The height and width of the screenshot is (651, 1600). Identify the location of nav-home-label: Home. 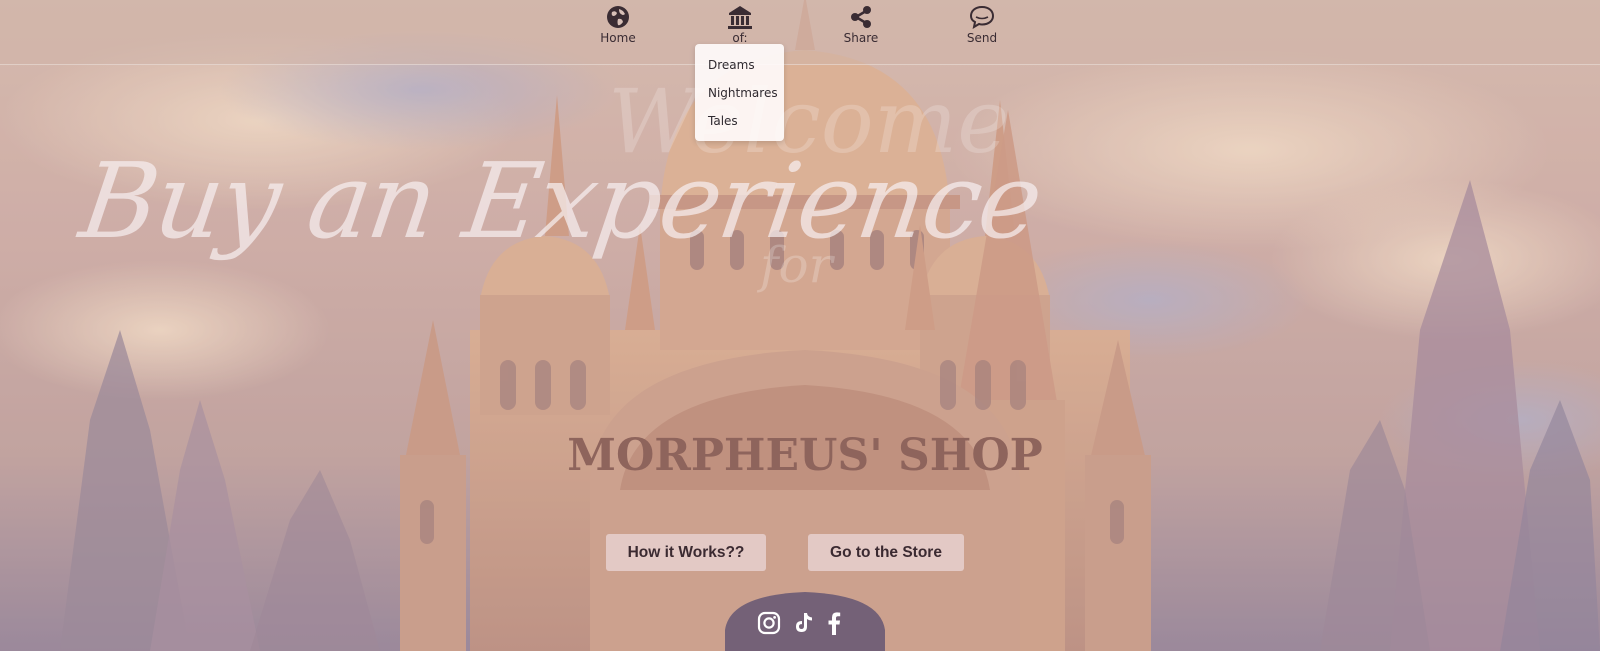
(618, 38).